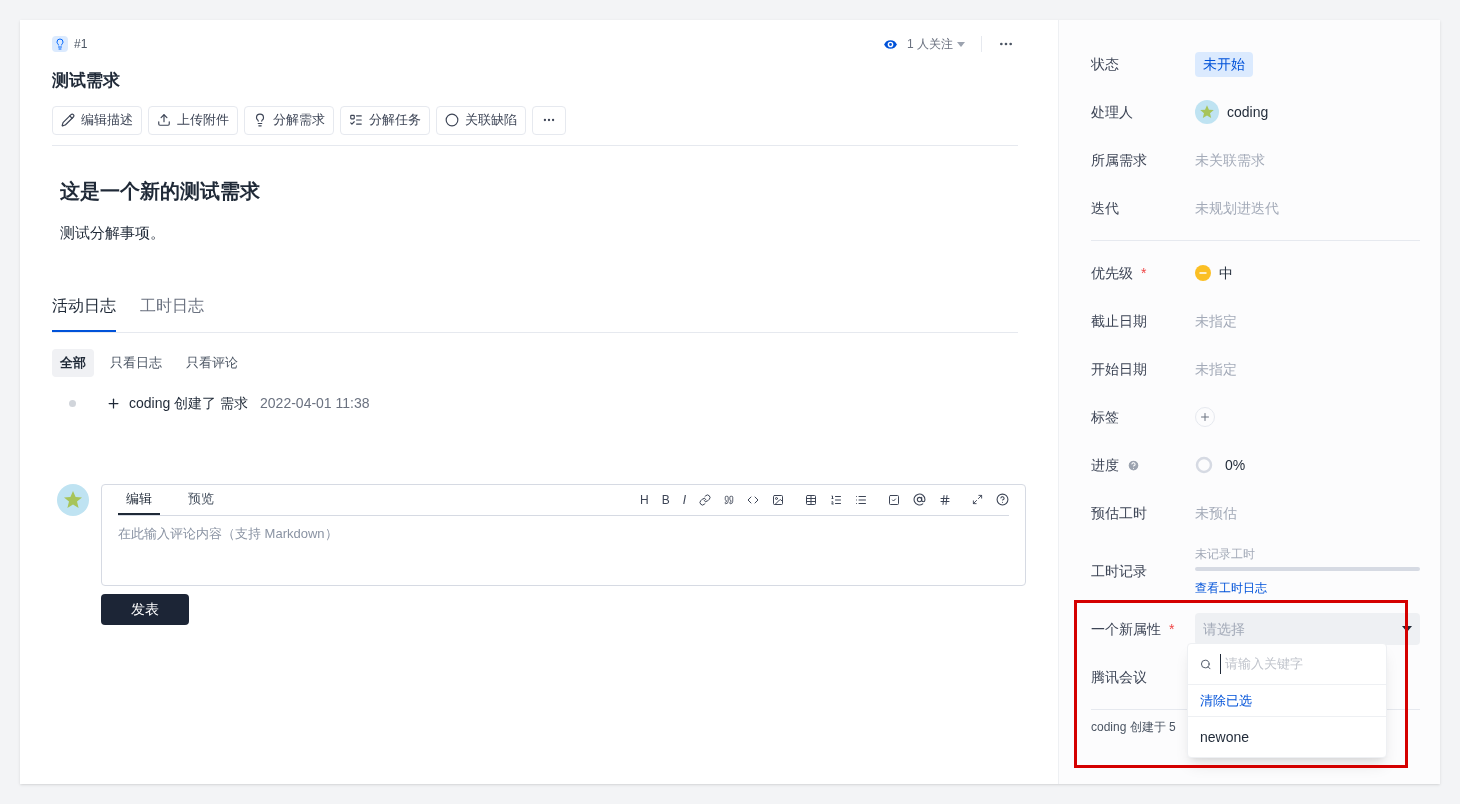 The width and height of the screenshot is (1460, 804). I want to click on field-label: 截止日期, so click(1119, 321).